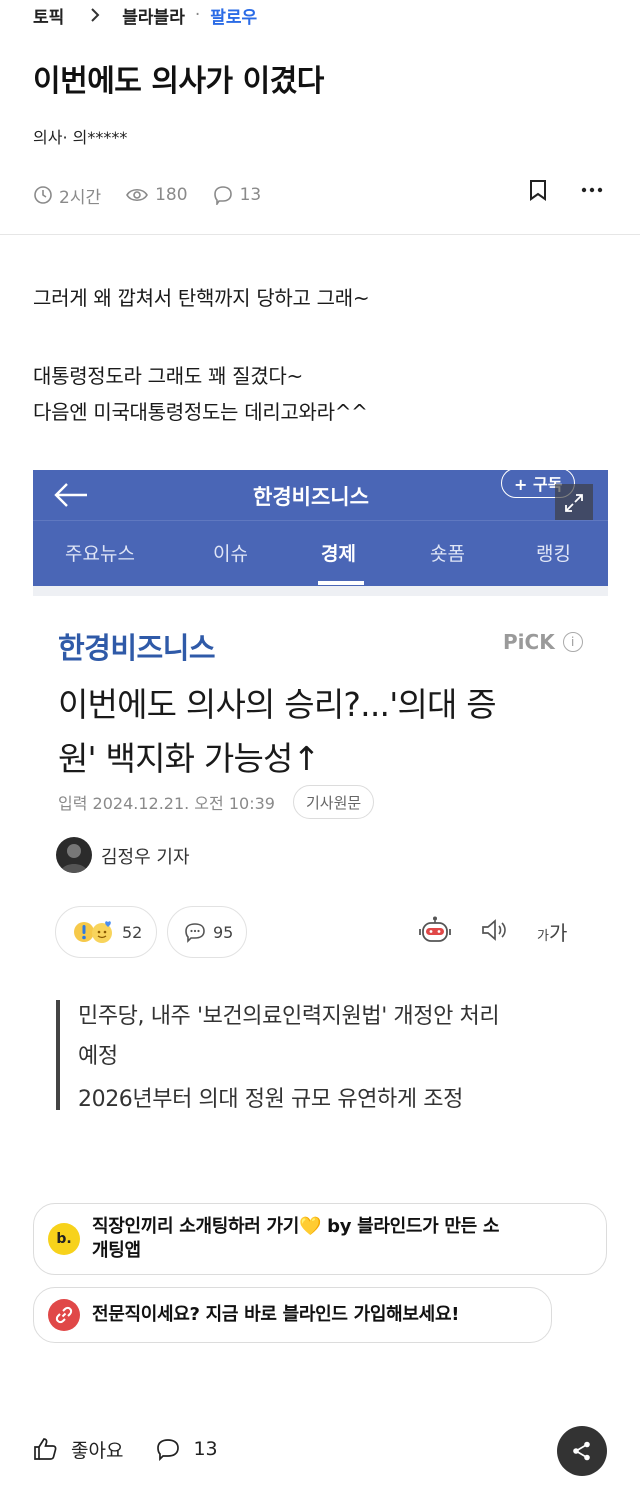 This screenshot has width=640, height=1489. What do you see at coordinates (48, 15) in the screenshot?
I see `breadcrumb-topic: 토픽` at bounding box center [48, 15].